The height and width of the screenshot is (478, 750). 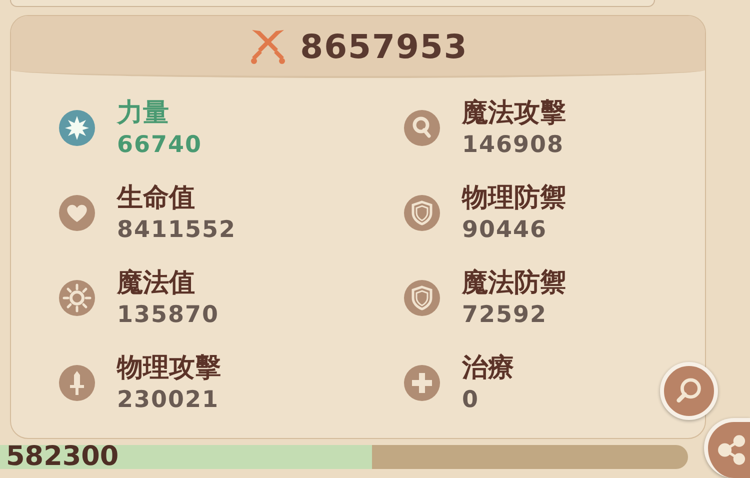 What do you see at coordinates (169, 368) in the screenshot?
I see `stat-label: 物理攻擊` at bounding box center [169, 368].